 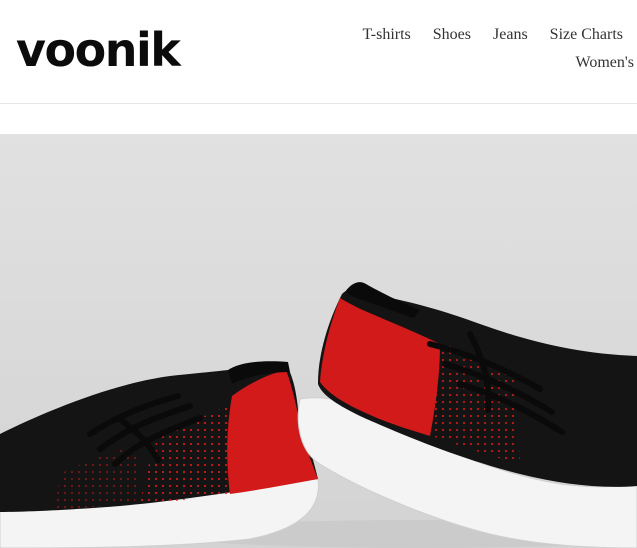 I want to click on nav-link-tshirts: T-shirts, so click(x=386, y=35).